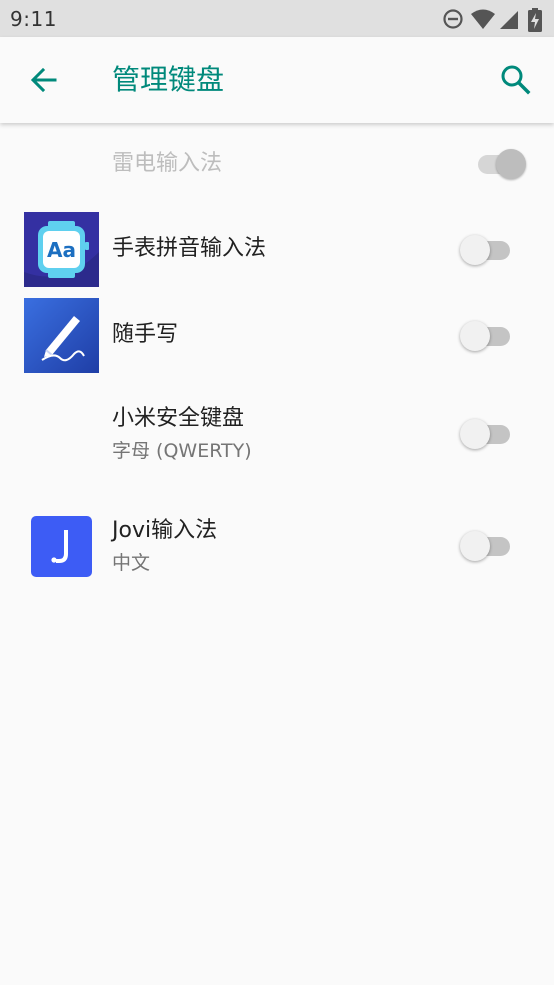 This screenshot has width=554, height=985. Describe the element at coordinates (483, 19) in the screenshot. I see `wifi-icon` at that location.